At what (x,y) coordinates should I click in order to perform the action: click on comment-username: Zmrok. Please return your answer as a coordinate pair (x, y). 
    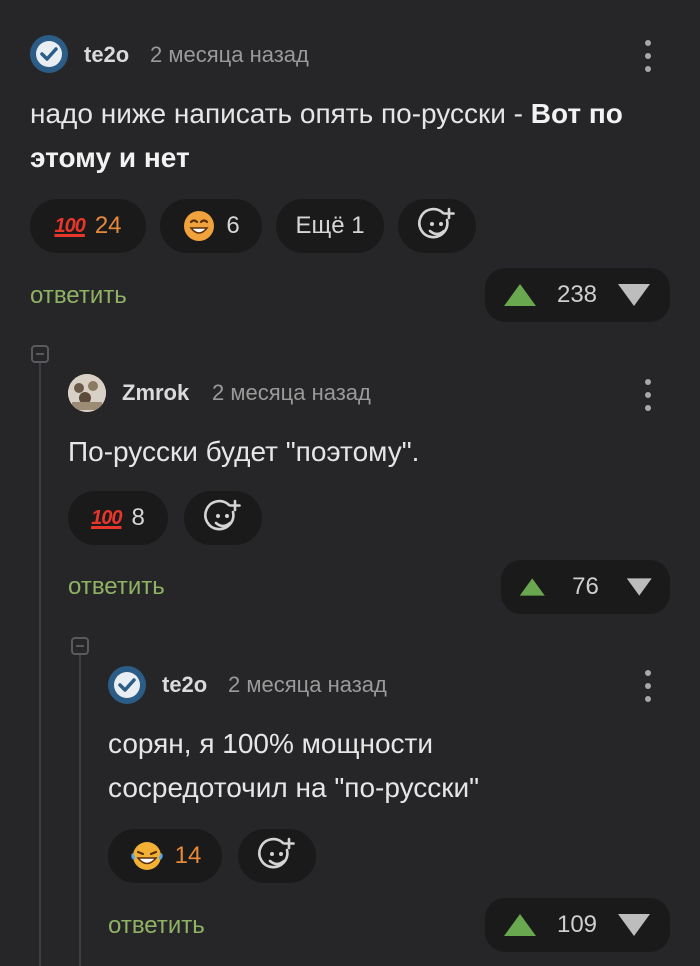
    Looking at the image, I should click on (155, 393).